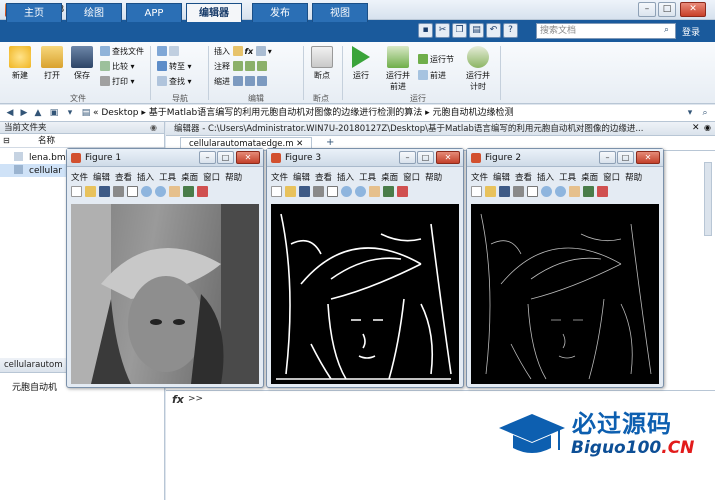 This screenshot has height=500, width=715. I want to click on tab-plots: 绘图, so click(94, 12).